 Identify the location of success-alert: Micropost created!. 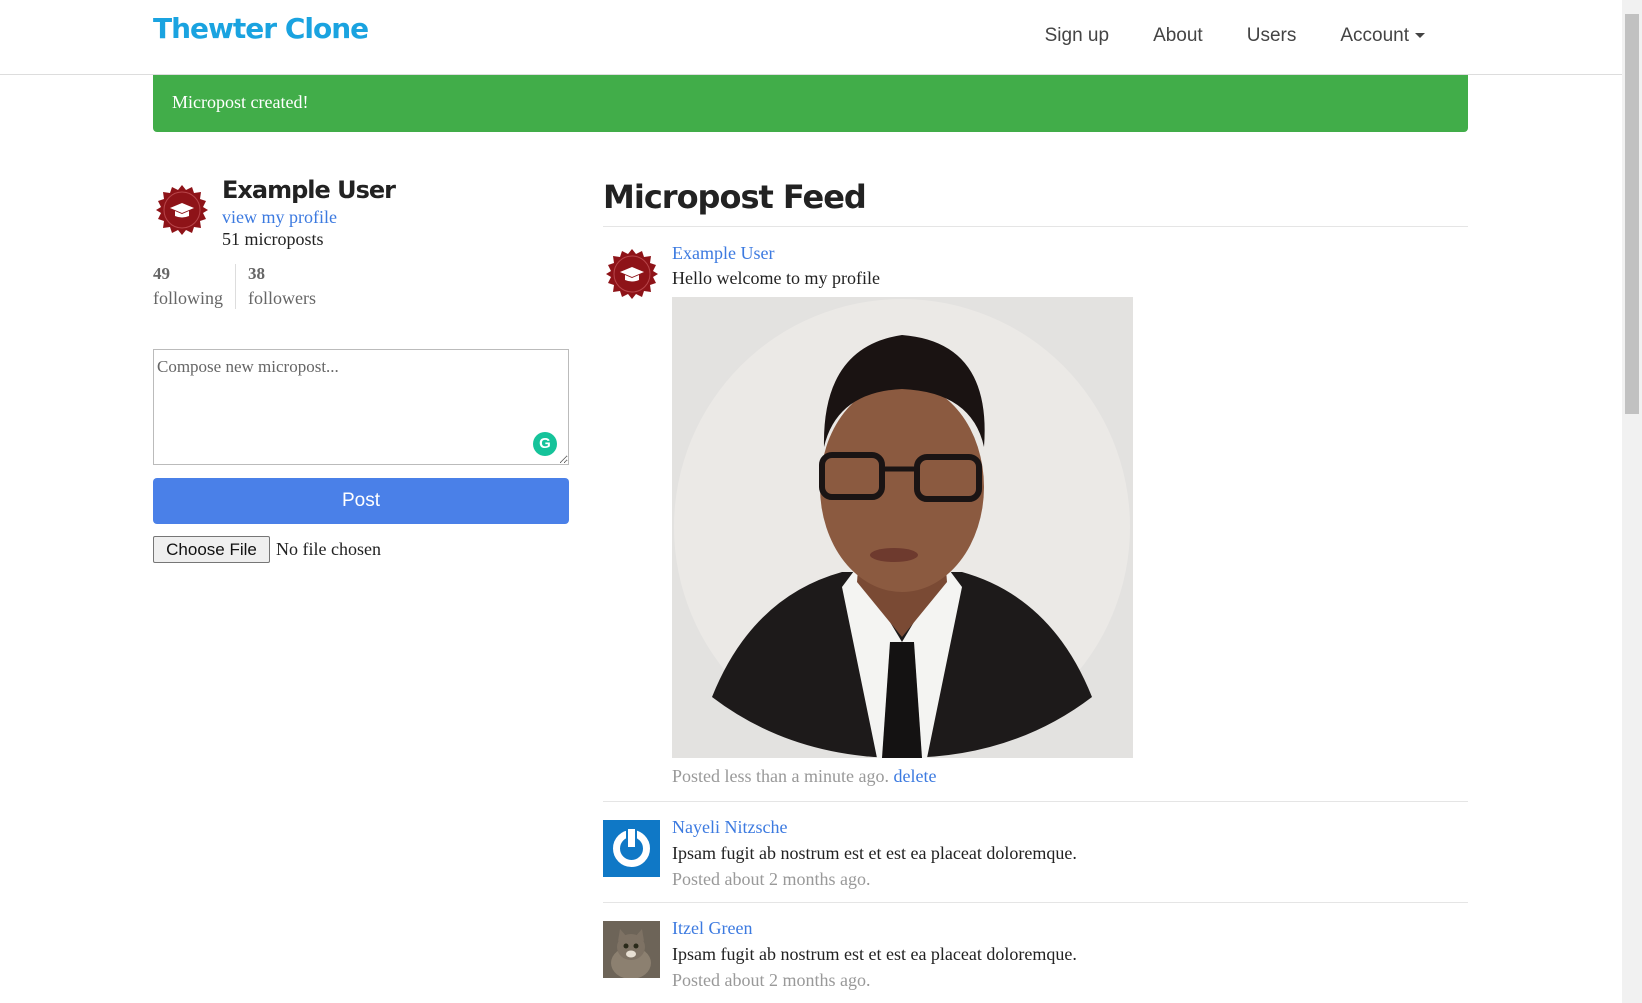
(810, 103).